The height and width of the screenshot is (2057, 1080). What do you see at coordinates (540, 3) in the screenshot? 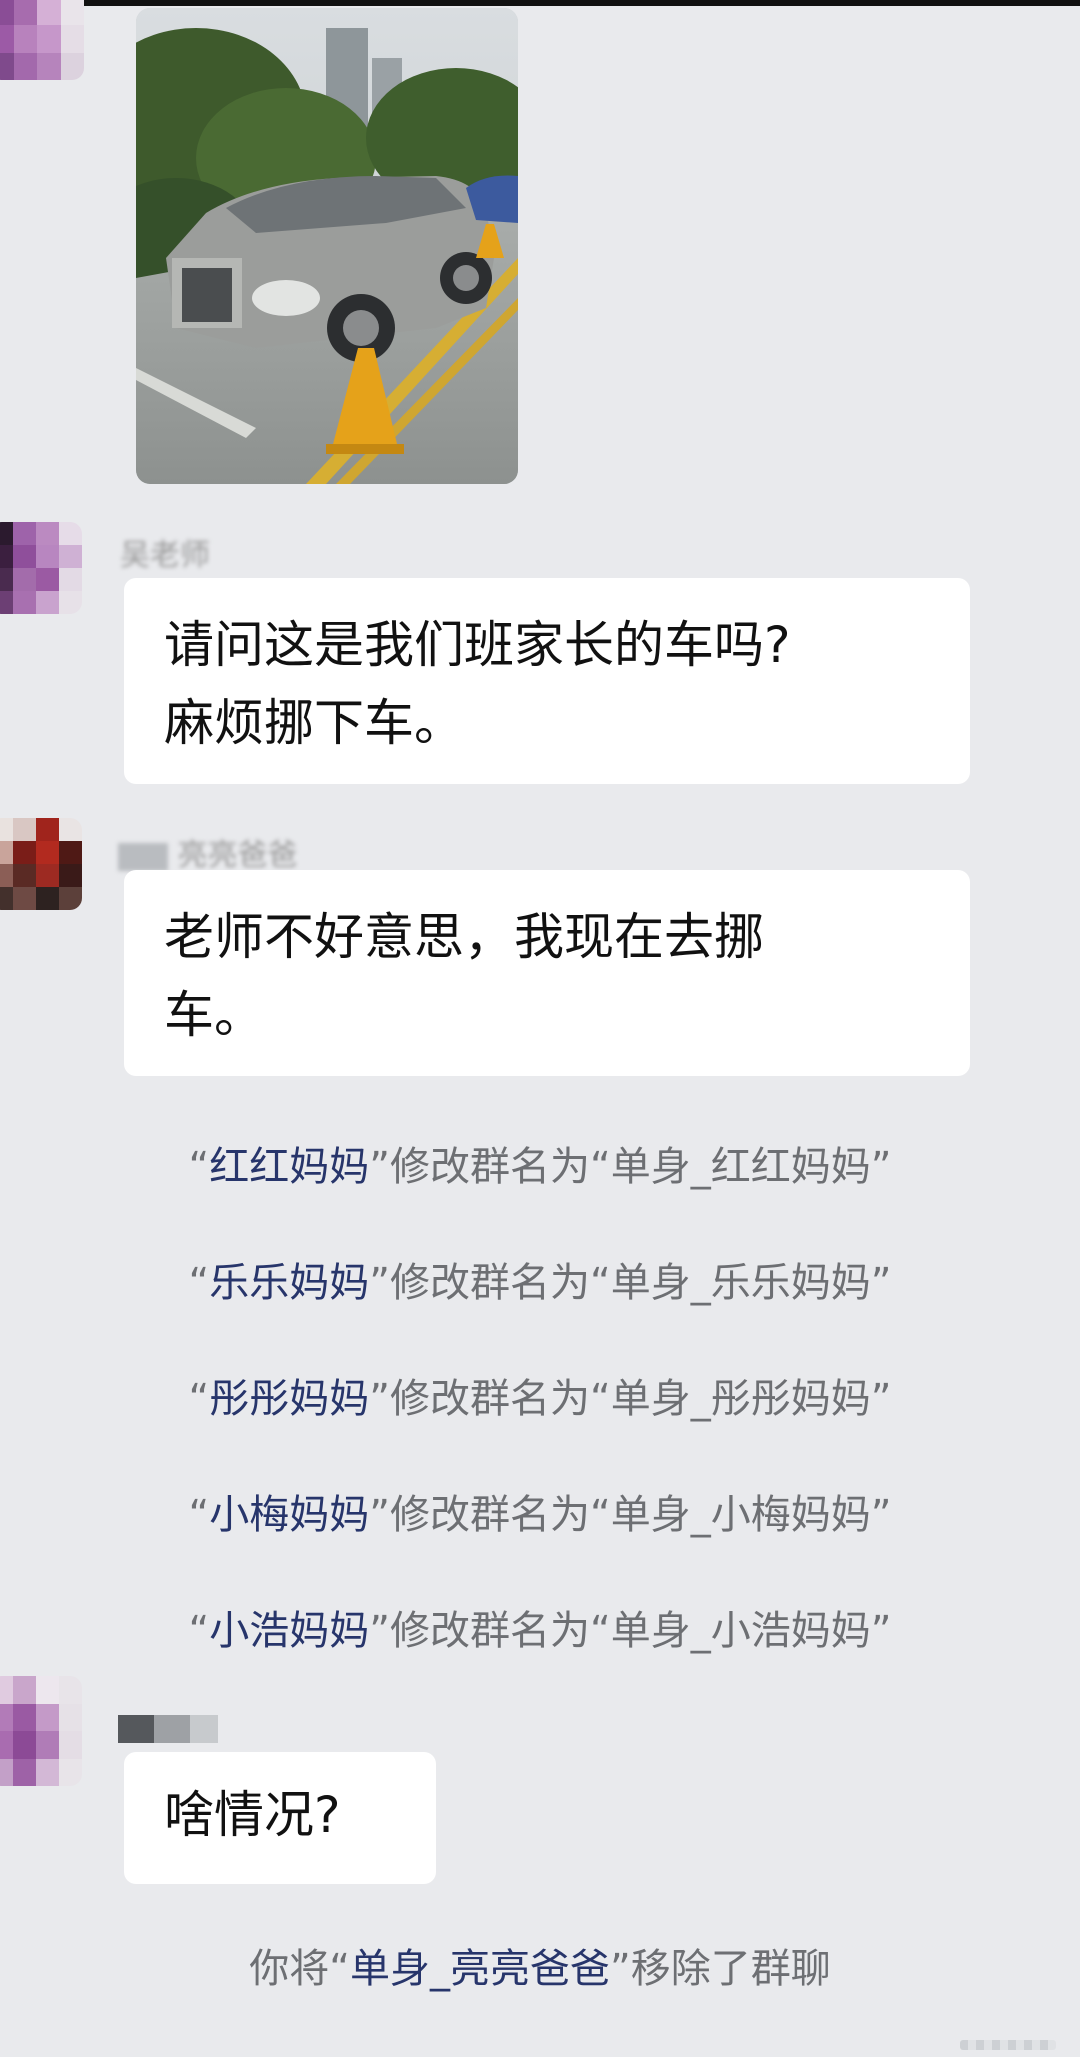
I see `top-status-strip` at bounding box center [540, 3].